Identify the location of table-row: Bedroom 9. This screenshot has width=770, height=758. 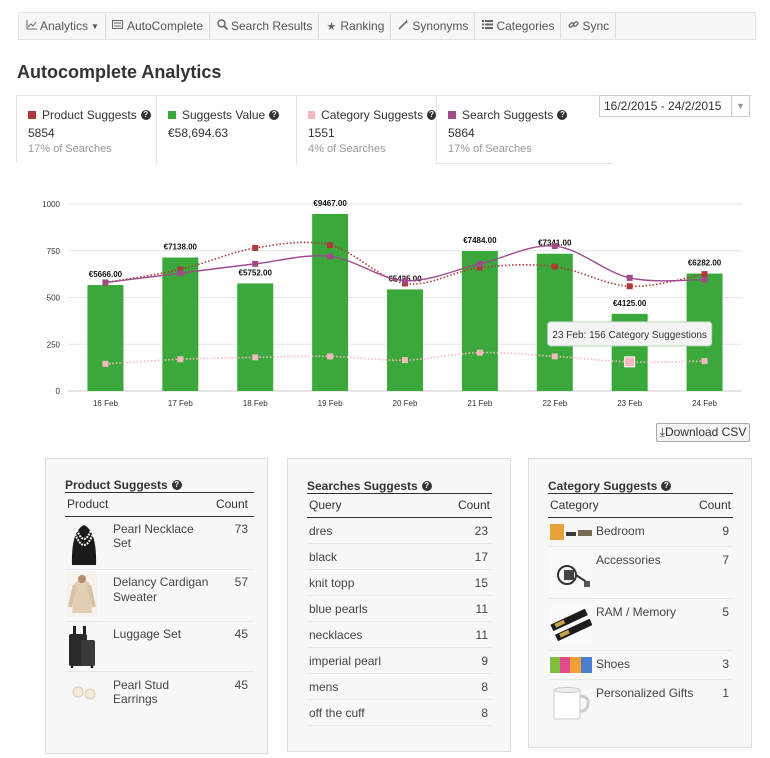
(640, 532).